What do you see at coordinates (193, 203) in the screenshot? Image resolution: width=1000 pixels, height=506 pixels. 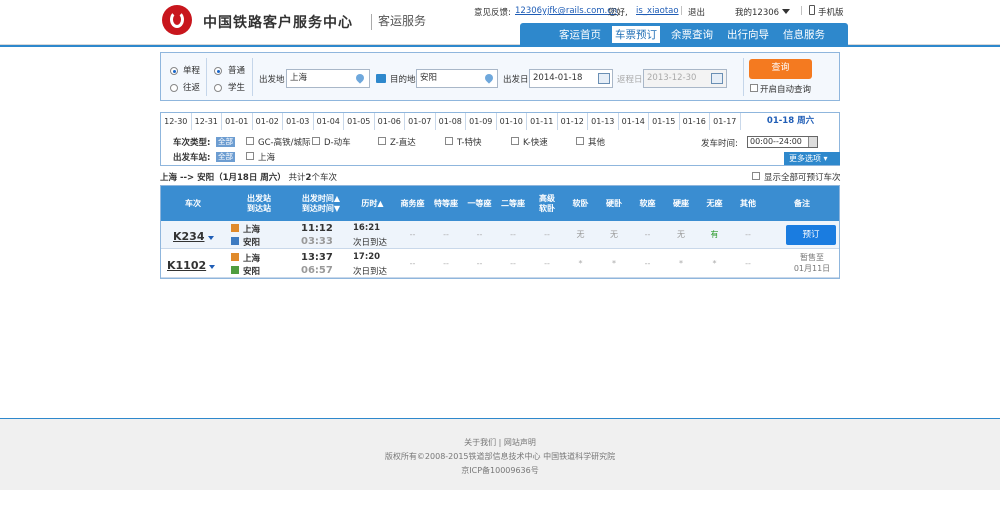 I see `column-header: 车次` at bounding box center [193, 203].